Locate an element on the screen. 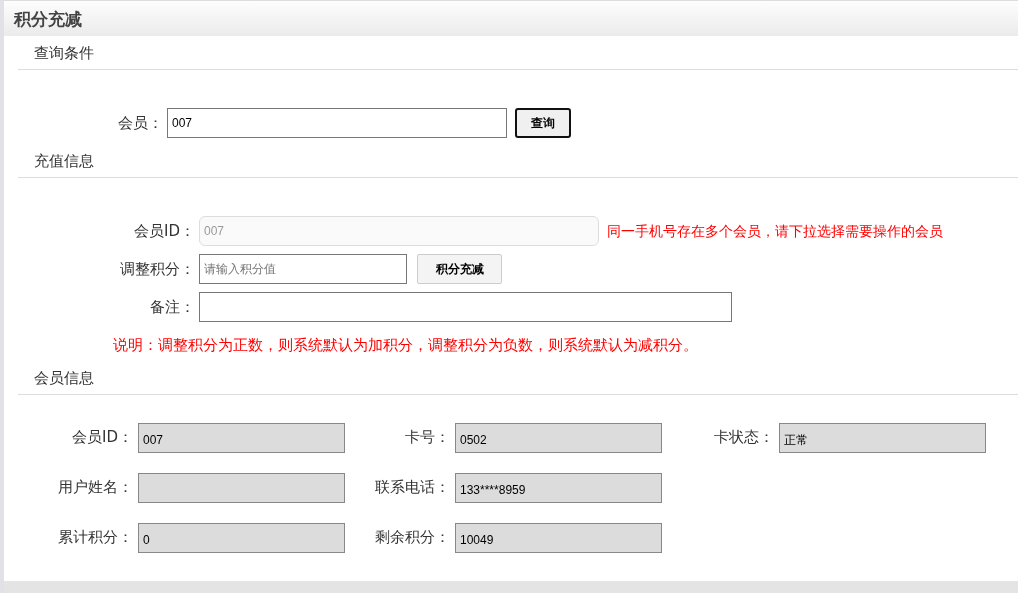  note-text: 说明：调整积分为正数，则系统默认为加积分，调整积分为负数，则系统默认为减积分。 is located at coordinates (406, 345).